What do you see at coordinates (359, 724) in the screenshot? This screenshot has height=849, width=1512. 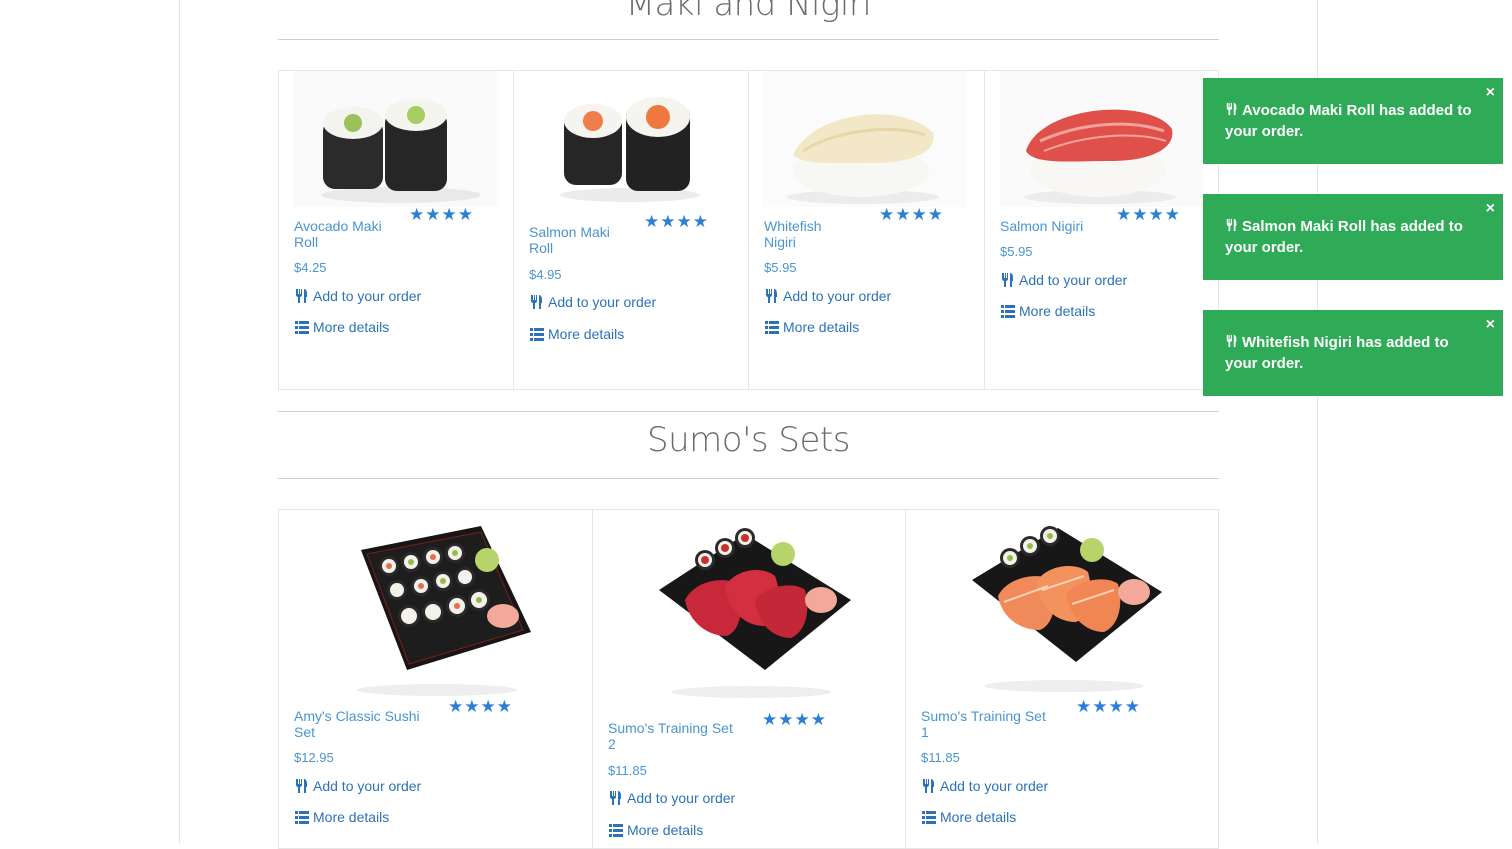 I see `product-name: Amy's Classic Sushi Set` at bounding box center [359, 724].